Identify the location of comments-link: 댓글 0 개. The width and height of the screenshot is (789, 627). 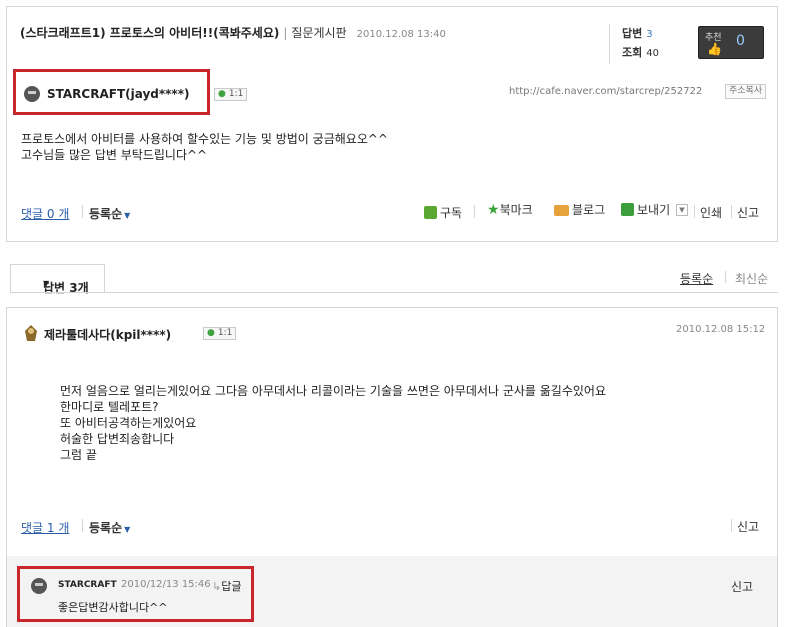
(45, 213).